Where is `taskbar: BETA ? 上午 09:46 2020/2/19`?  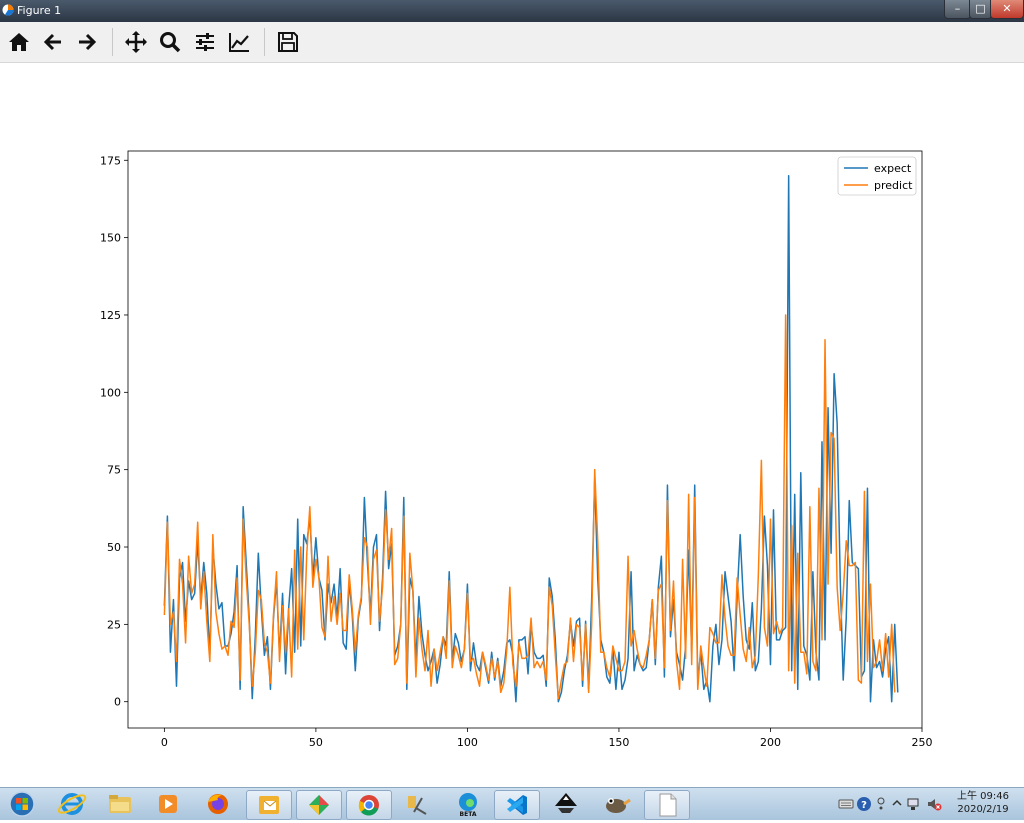 taskbar: BETA ? 上午 09:46 2020/2/19 is located at coordinates (512, 803).